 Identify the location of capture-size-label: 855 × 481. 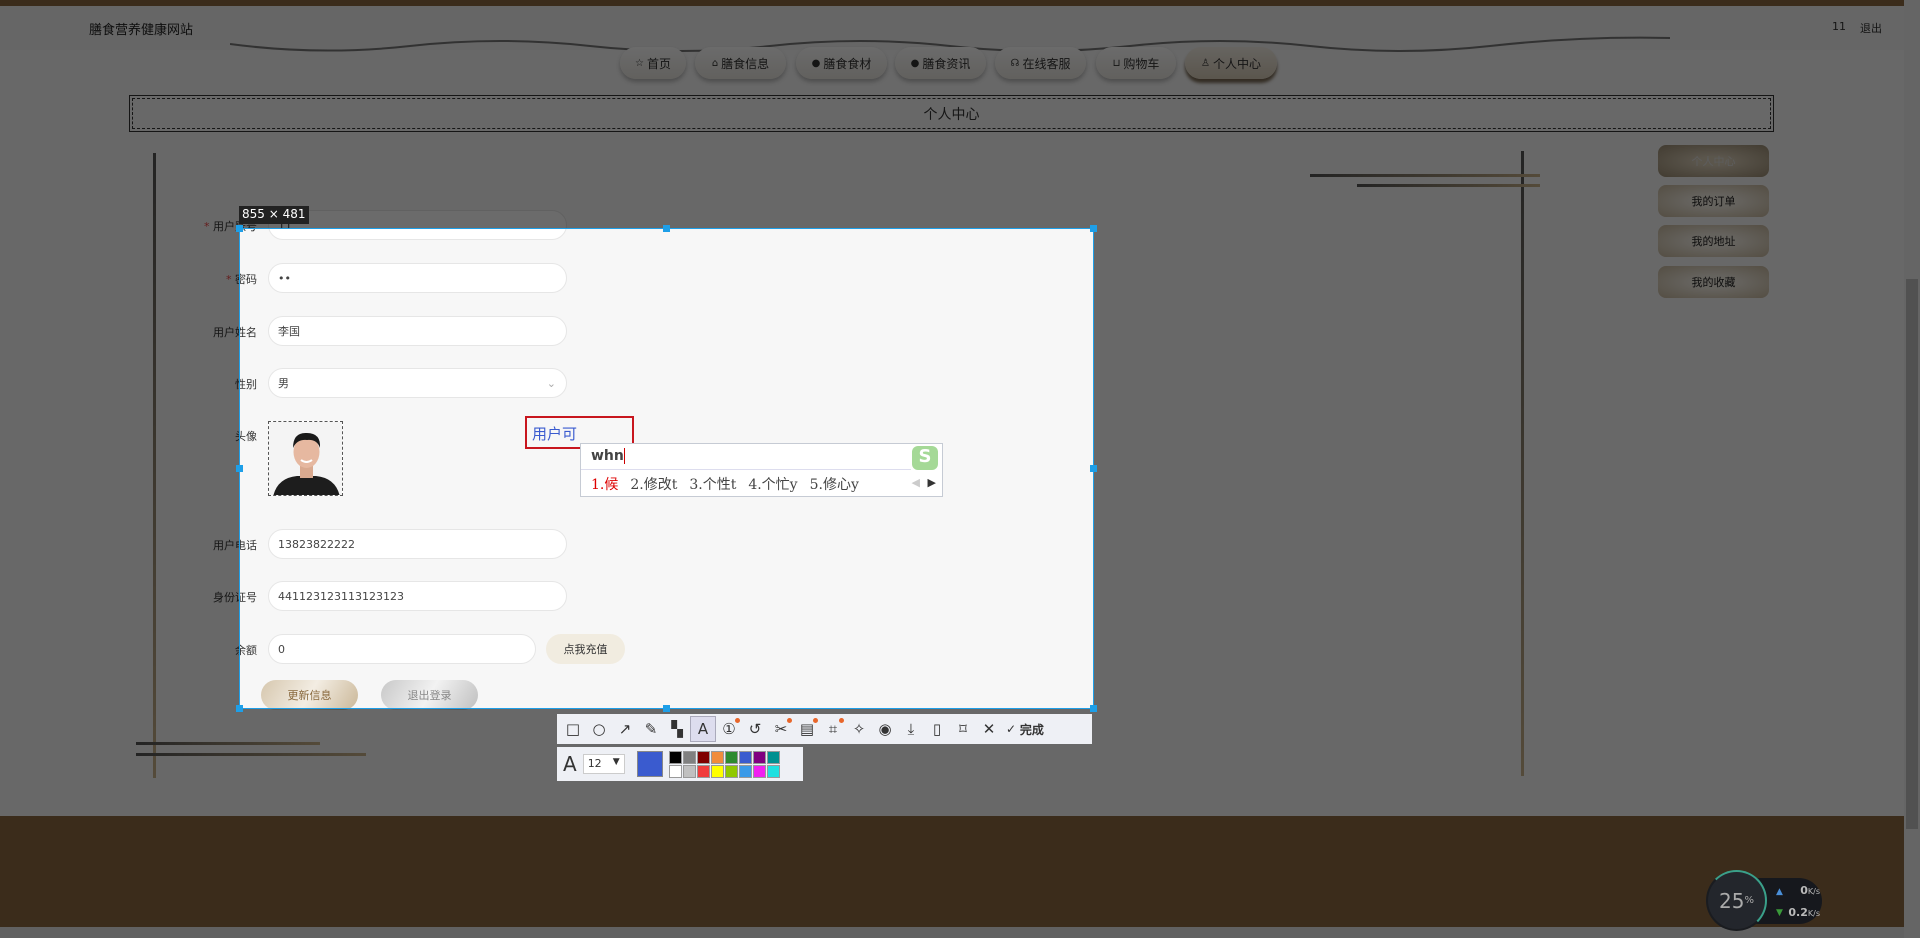
(274, 215).